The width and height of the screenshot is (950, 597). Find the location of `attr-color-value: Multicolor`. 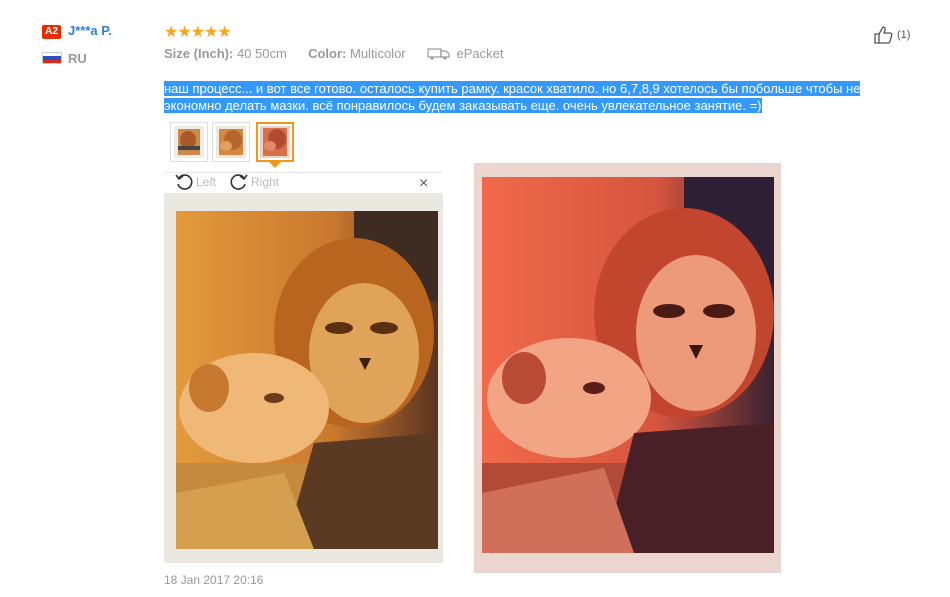

attr-color-value: Multicolor is located at coordinates (378, 53).